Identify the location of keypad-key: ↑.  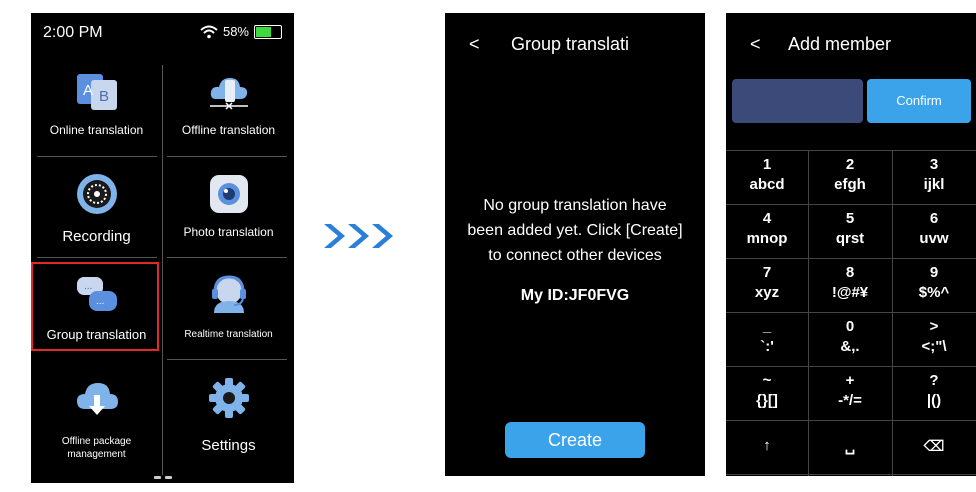
(767, 446).